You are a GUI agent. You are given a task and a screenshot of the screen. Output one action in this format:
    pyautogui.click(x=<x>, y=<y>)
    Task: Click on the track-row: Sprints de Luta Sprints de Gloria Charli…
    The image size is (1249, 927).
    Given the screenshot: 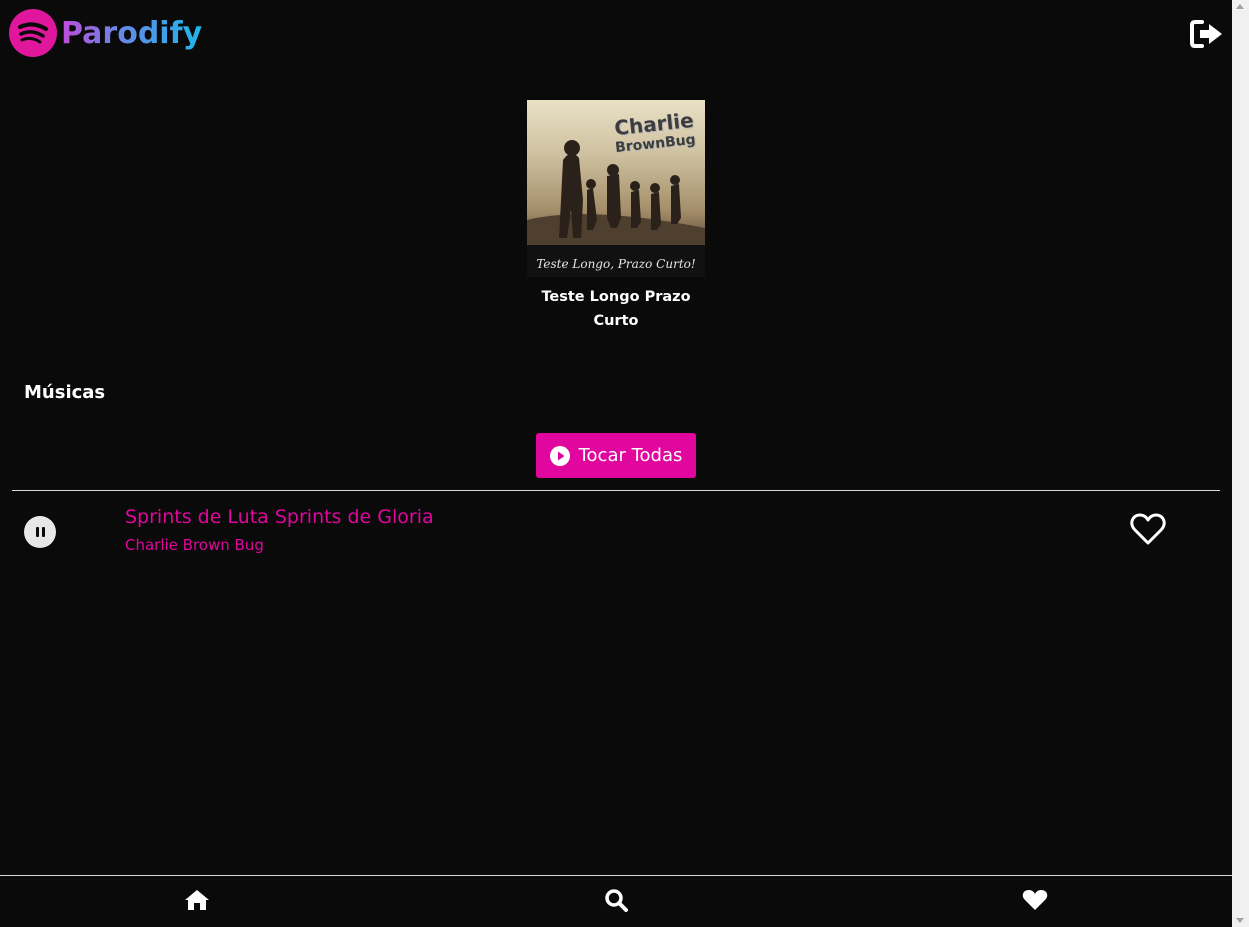 What is the action you would take?
    pyautogui.click(x=616, y=533)
    